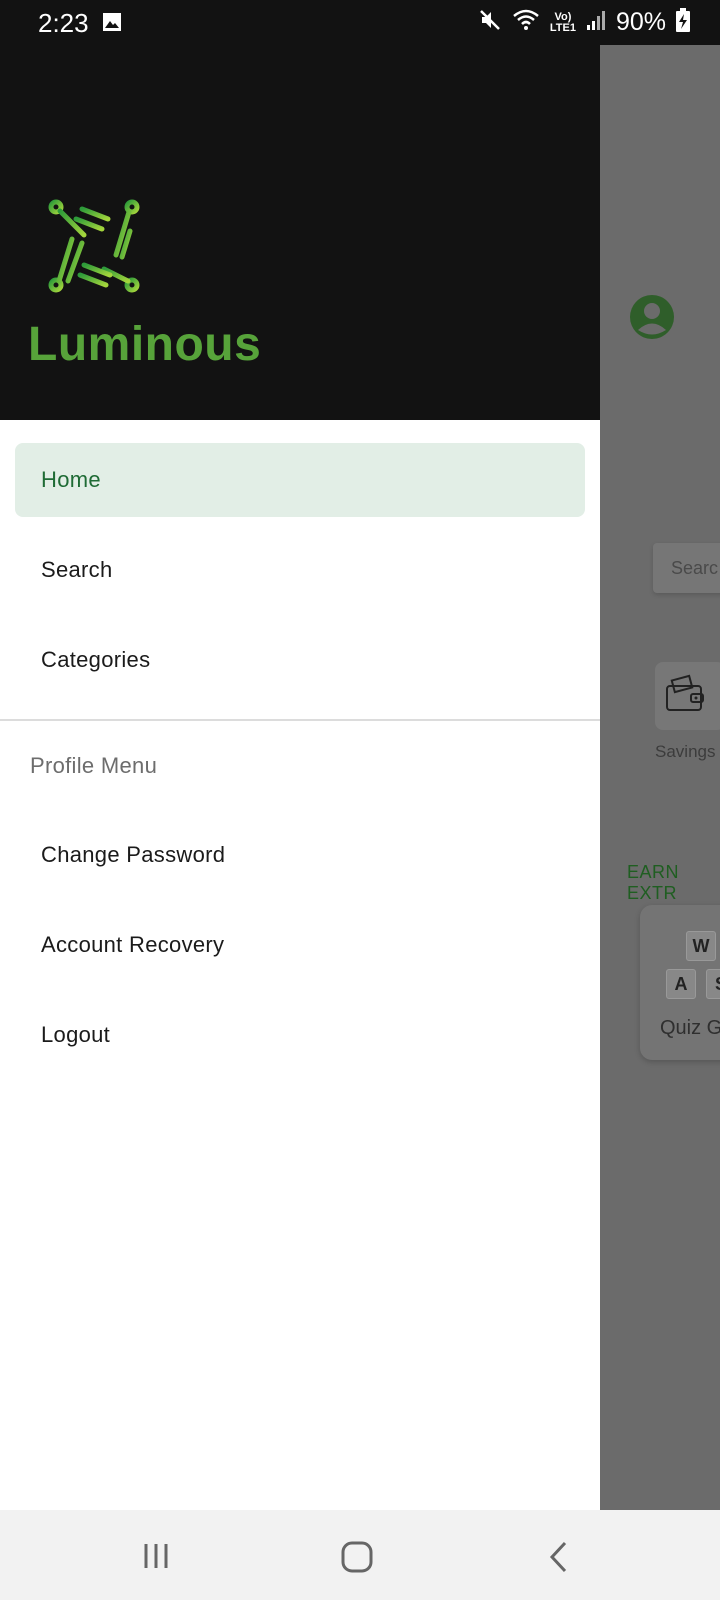  I want to click on key-w: W, so click(701, 946).